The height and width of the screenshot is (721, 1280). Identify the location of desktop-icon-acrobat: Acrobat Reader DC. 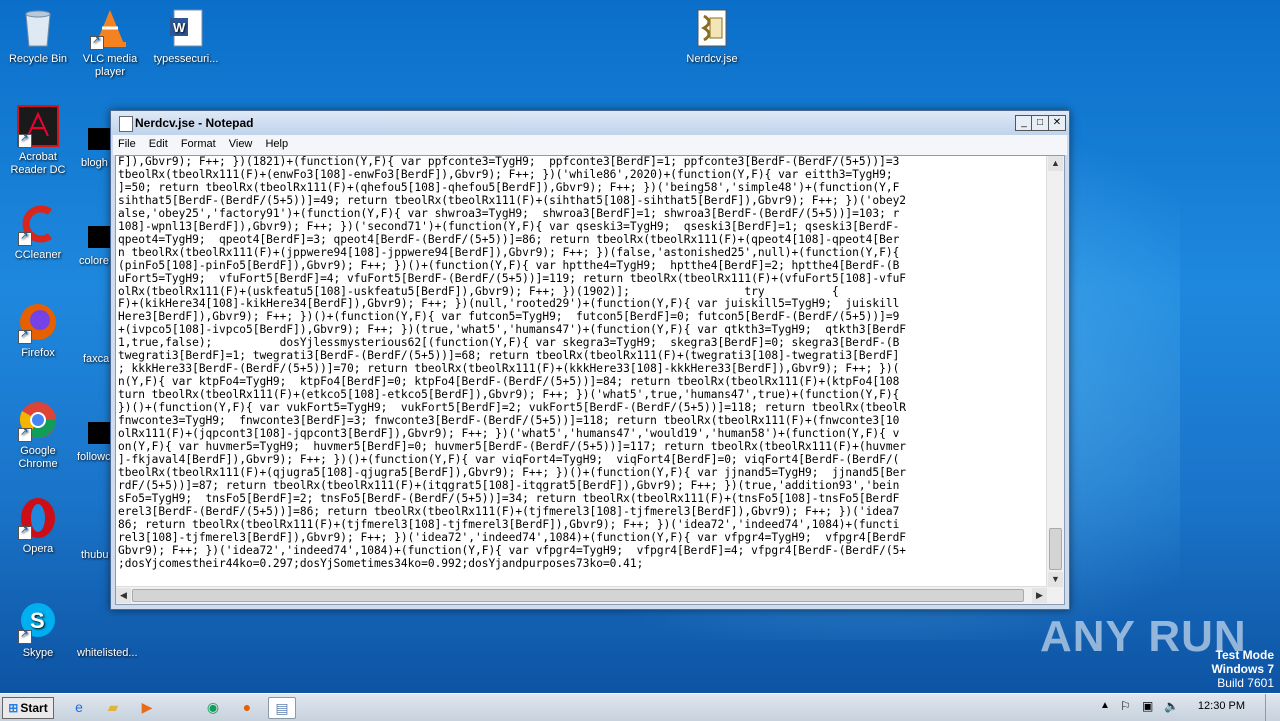
(38, 140).